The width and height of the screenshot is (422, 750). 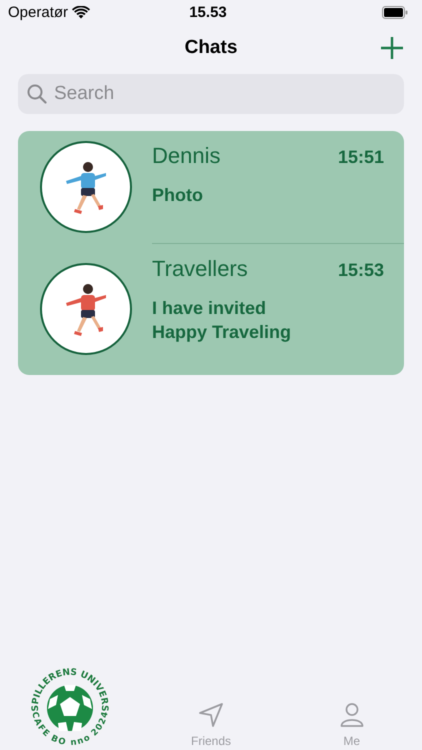 I want to click on chat-time: 15:53, so click(x=361, y=270).